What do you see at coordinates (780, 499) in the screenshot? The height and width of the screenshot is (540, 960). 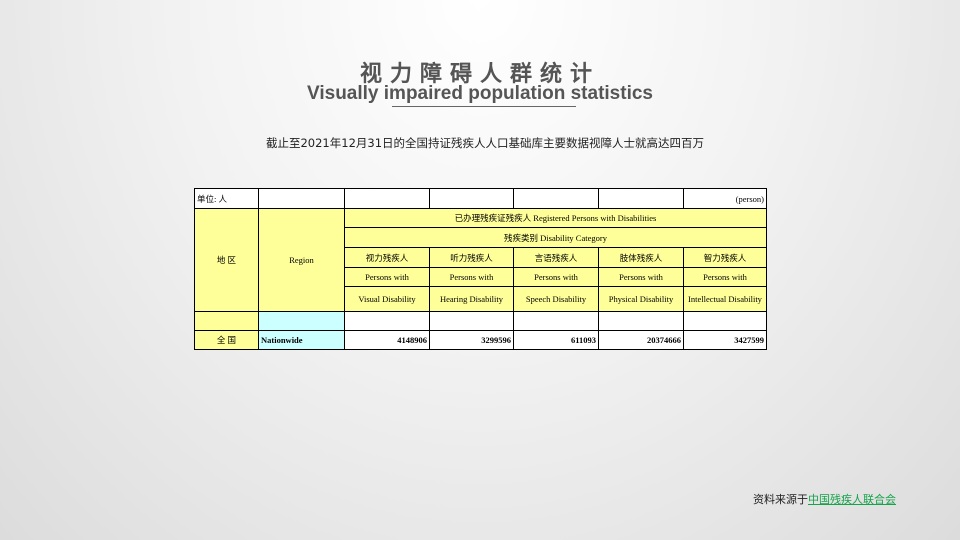 I see `source-prefix: 资料来源于` at bounding box center [780, 499].